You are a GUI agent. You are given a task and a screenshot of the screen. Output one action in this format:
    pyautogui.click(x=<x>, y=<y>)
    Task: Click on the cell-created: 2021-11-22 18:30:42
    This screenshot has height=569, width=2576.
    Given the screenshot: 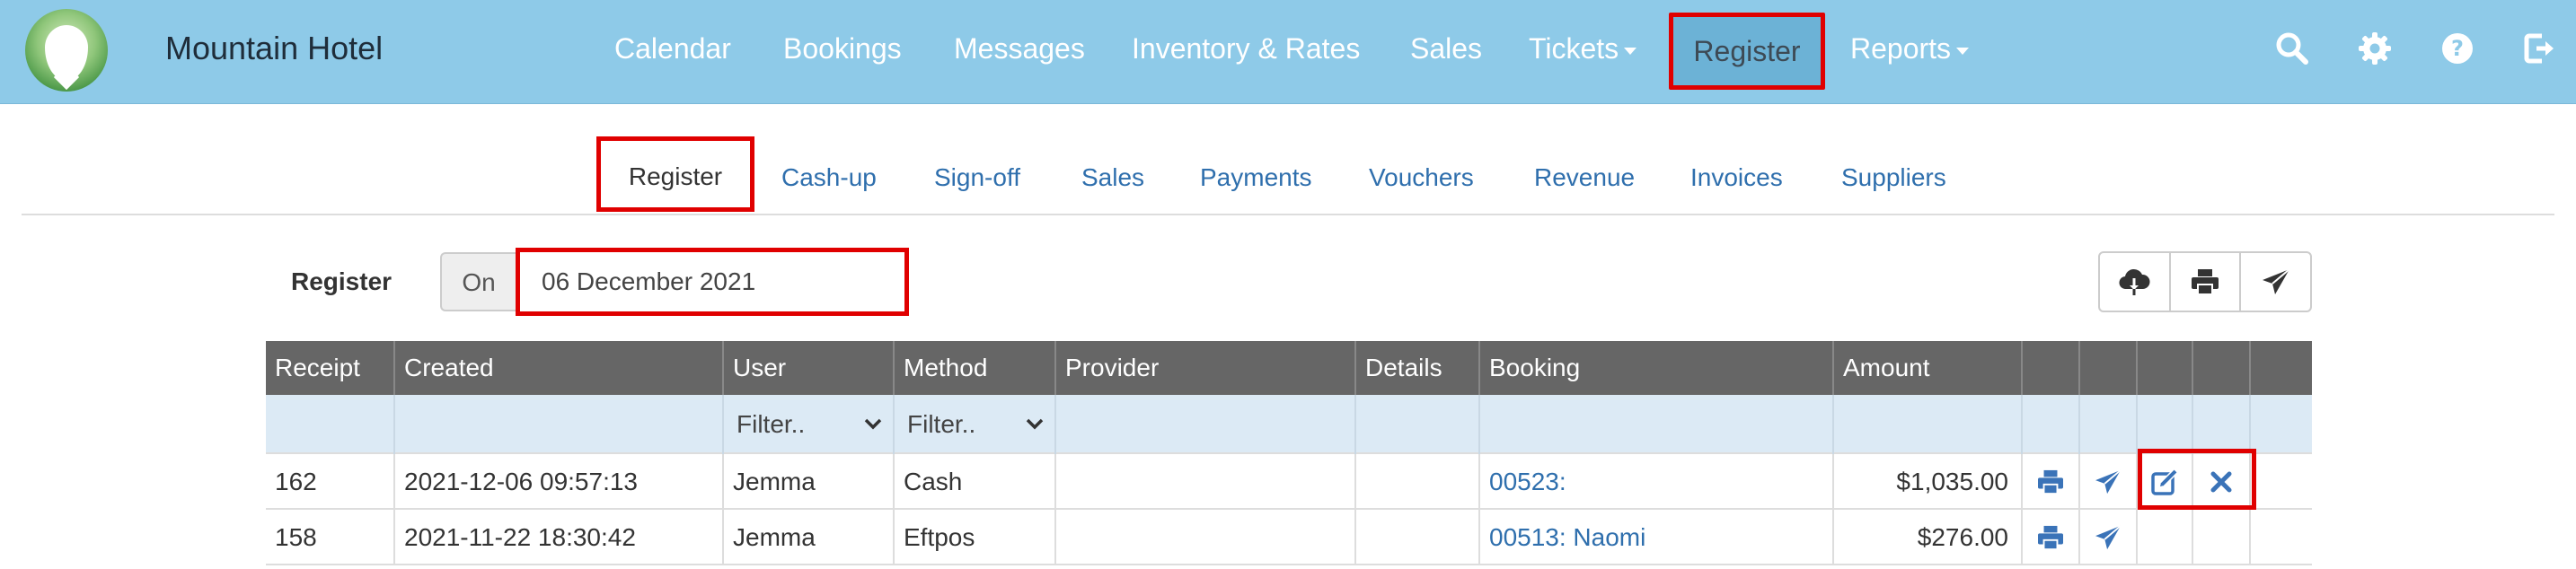 What is the action you would take?
    pyautogui.click(x=559, y=537)
    